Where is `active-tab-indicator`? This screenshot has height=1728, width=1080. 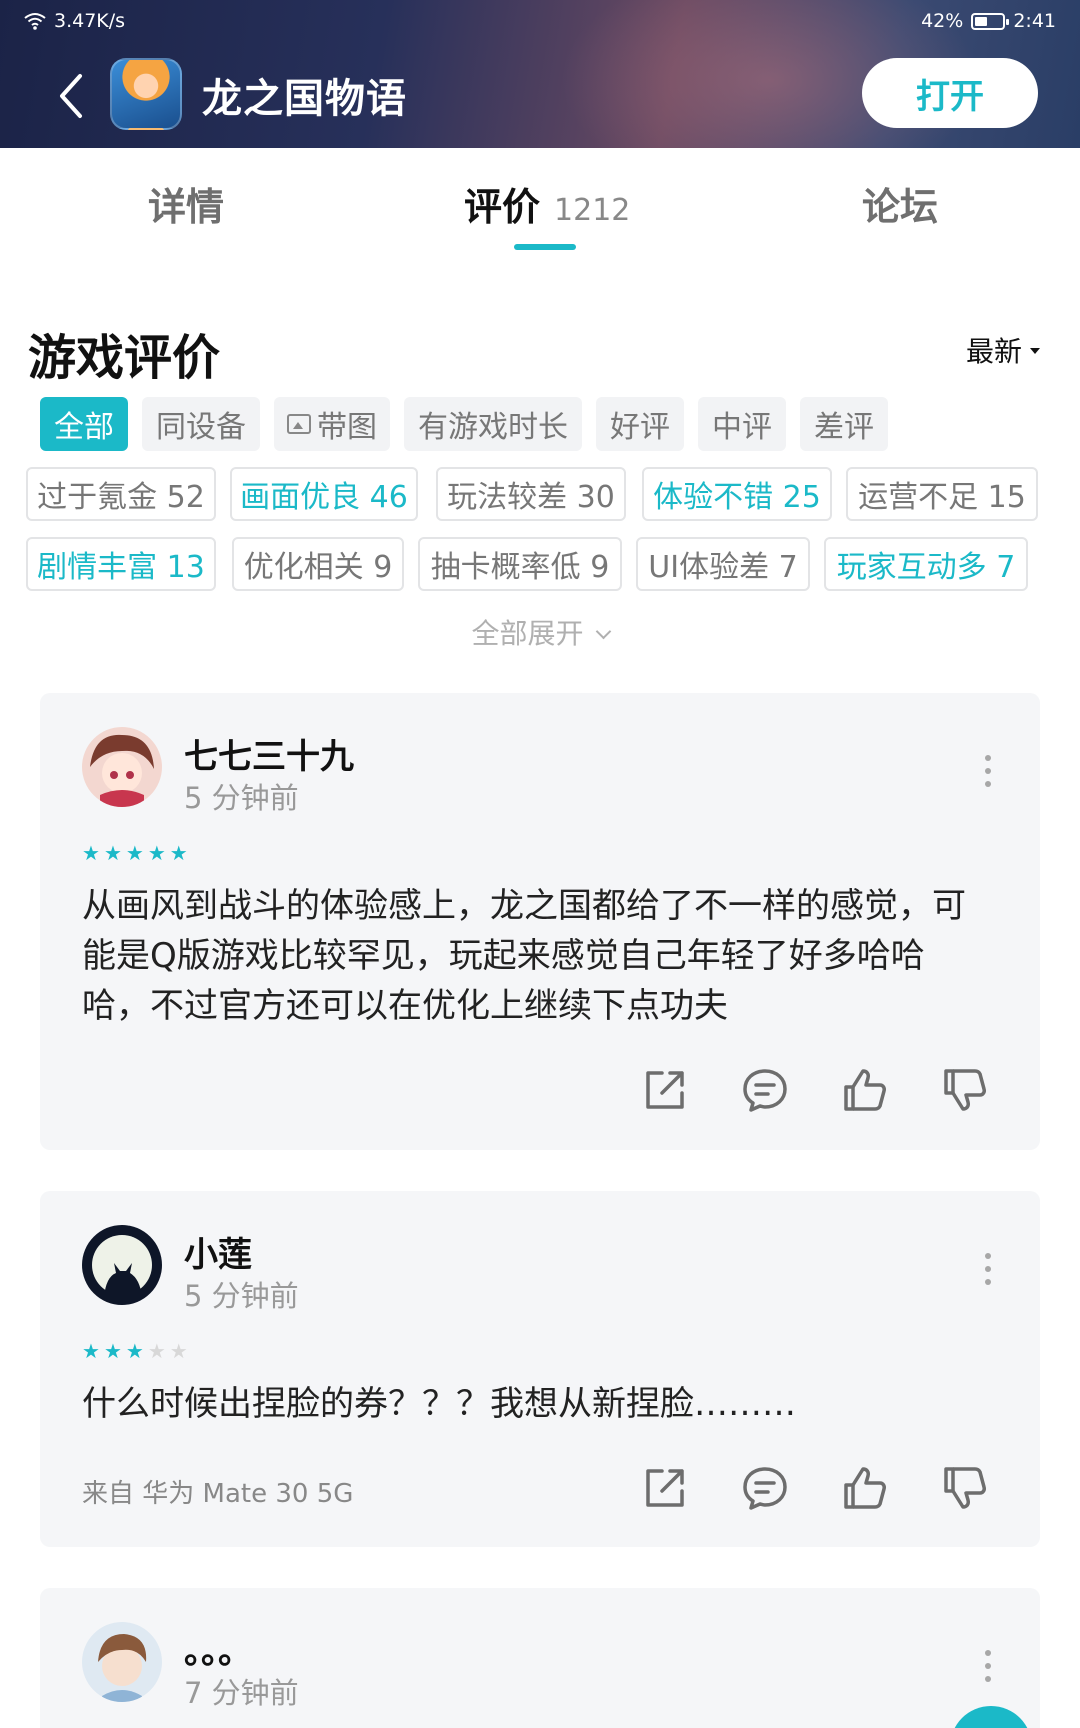 active-tab-indicator is located at coordinates (545, 247).